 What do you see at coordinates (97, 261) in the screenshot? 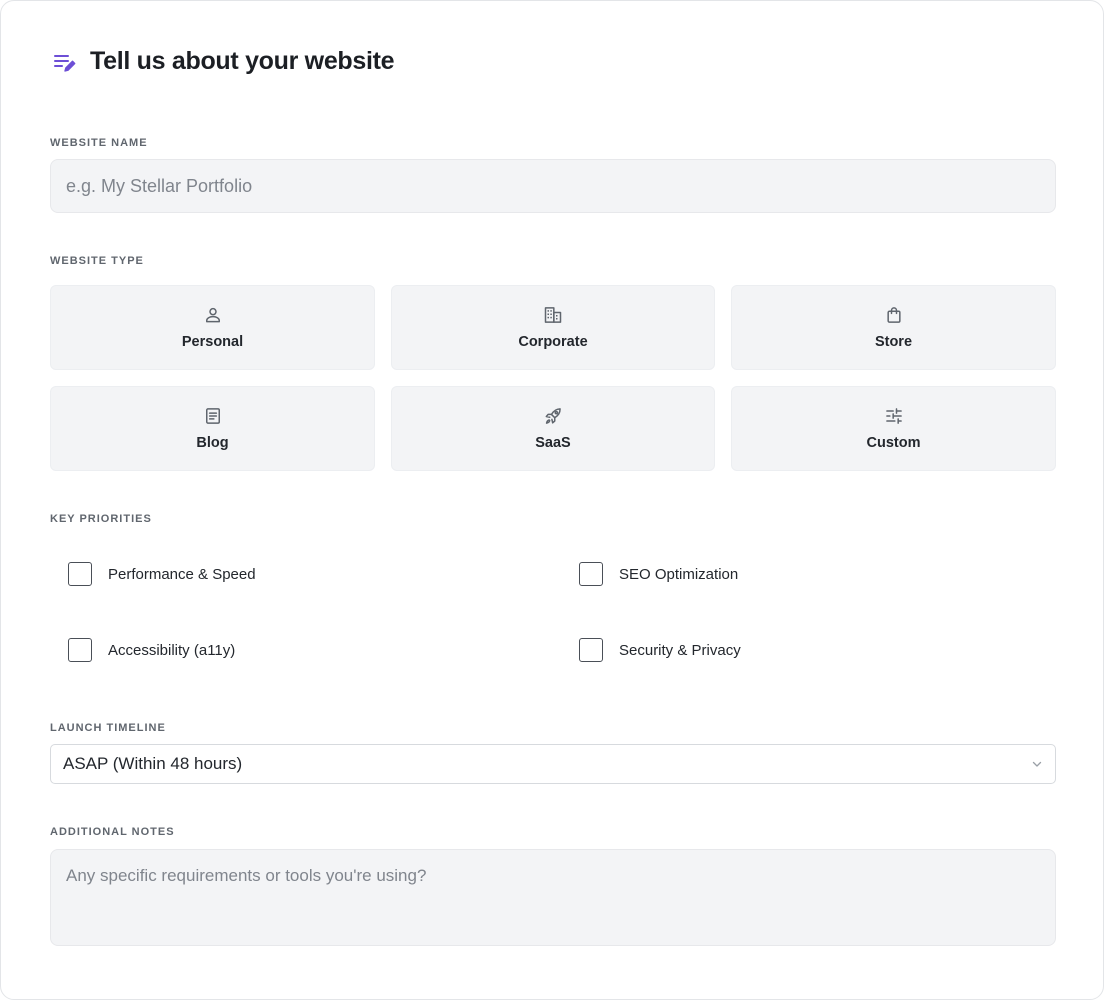
I see `website-type-label: WEBSITE TYPE` at bounding box center [97, 261].